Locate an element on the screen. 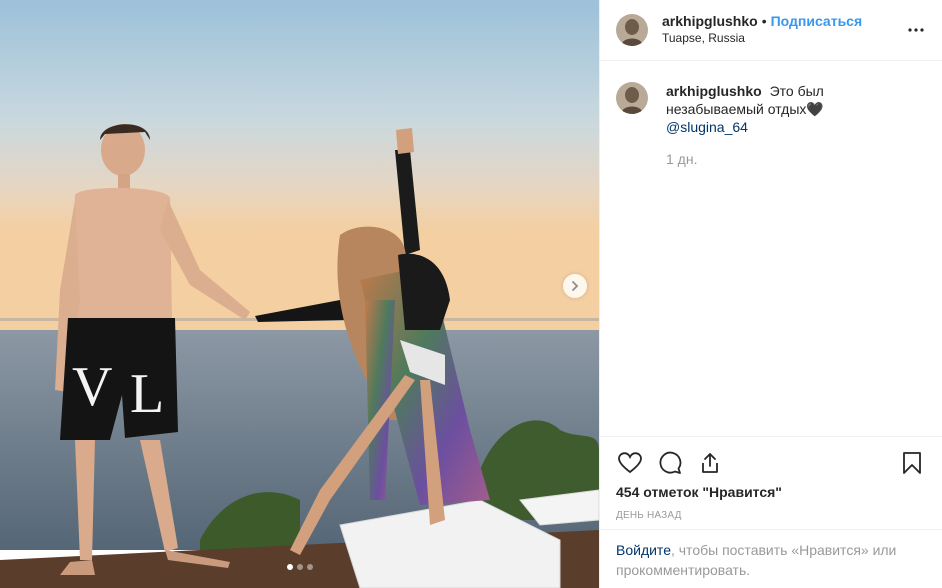 The height and width of the screenshot is (588, 942). mention-link: @slugina_64 is located at coordinates (707, 127).